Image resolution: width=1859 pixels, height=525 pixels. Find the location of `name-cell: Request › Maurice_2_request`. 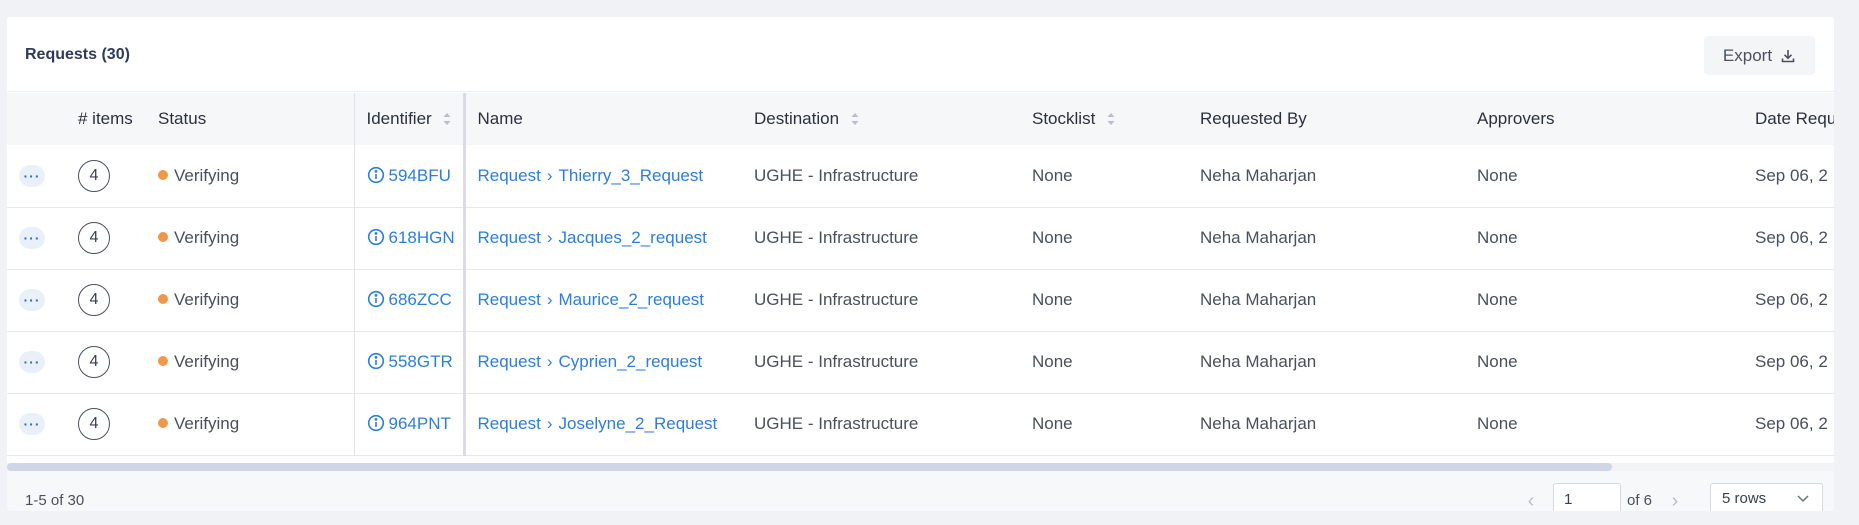

name-cell: Request › Maurice_2_request is located at coordinates (603, 300).